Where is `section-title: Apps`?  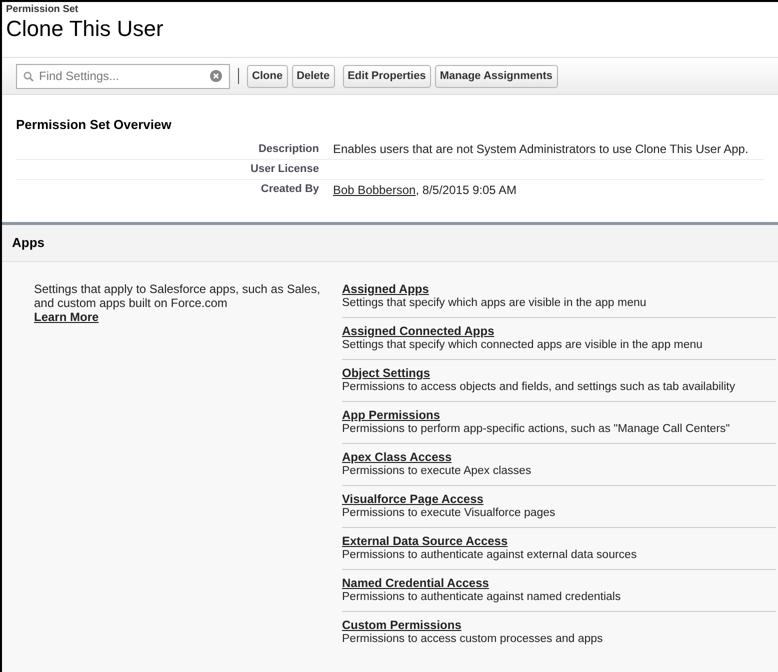
section-title: Apps is located at coordinates (28, 243).